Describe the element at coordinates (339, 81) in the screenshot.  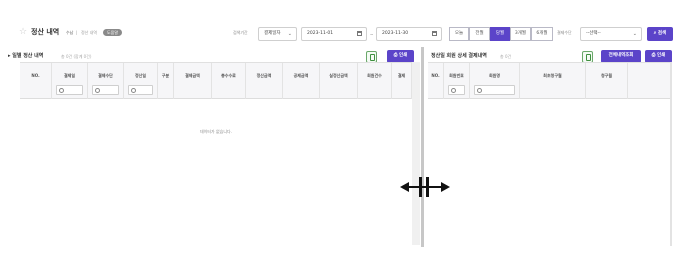
I see `column-header: 실정산금액` at that location.